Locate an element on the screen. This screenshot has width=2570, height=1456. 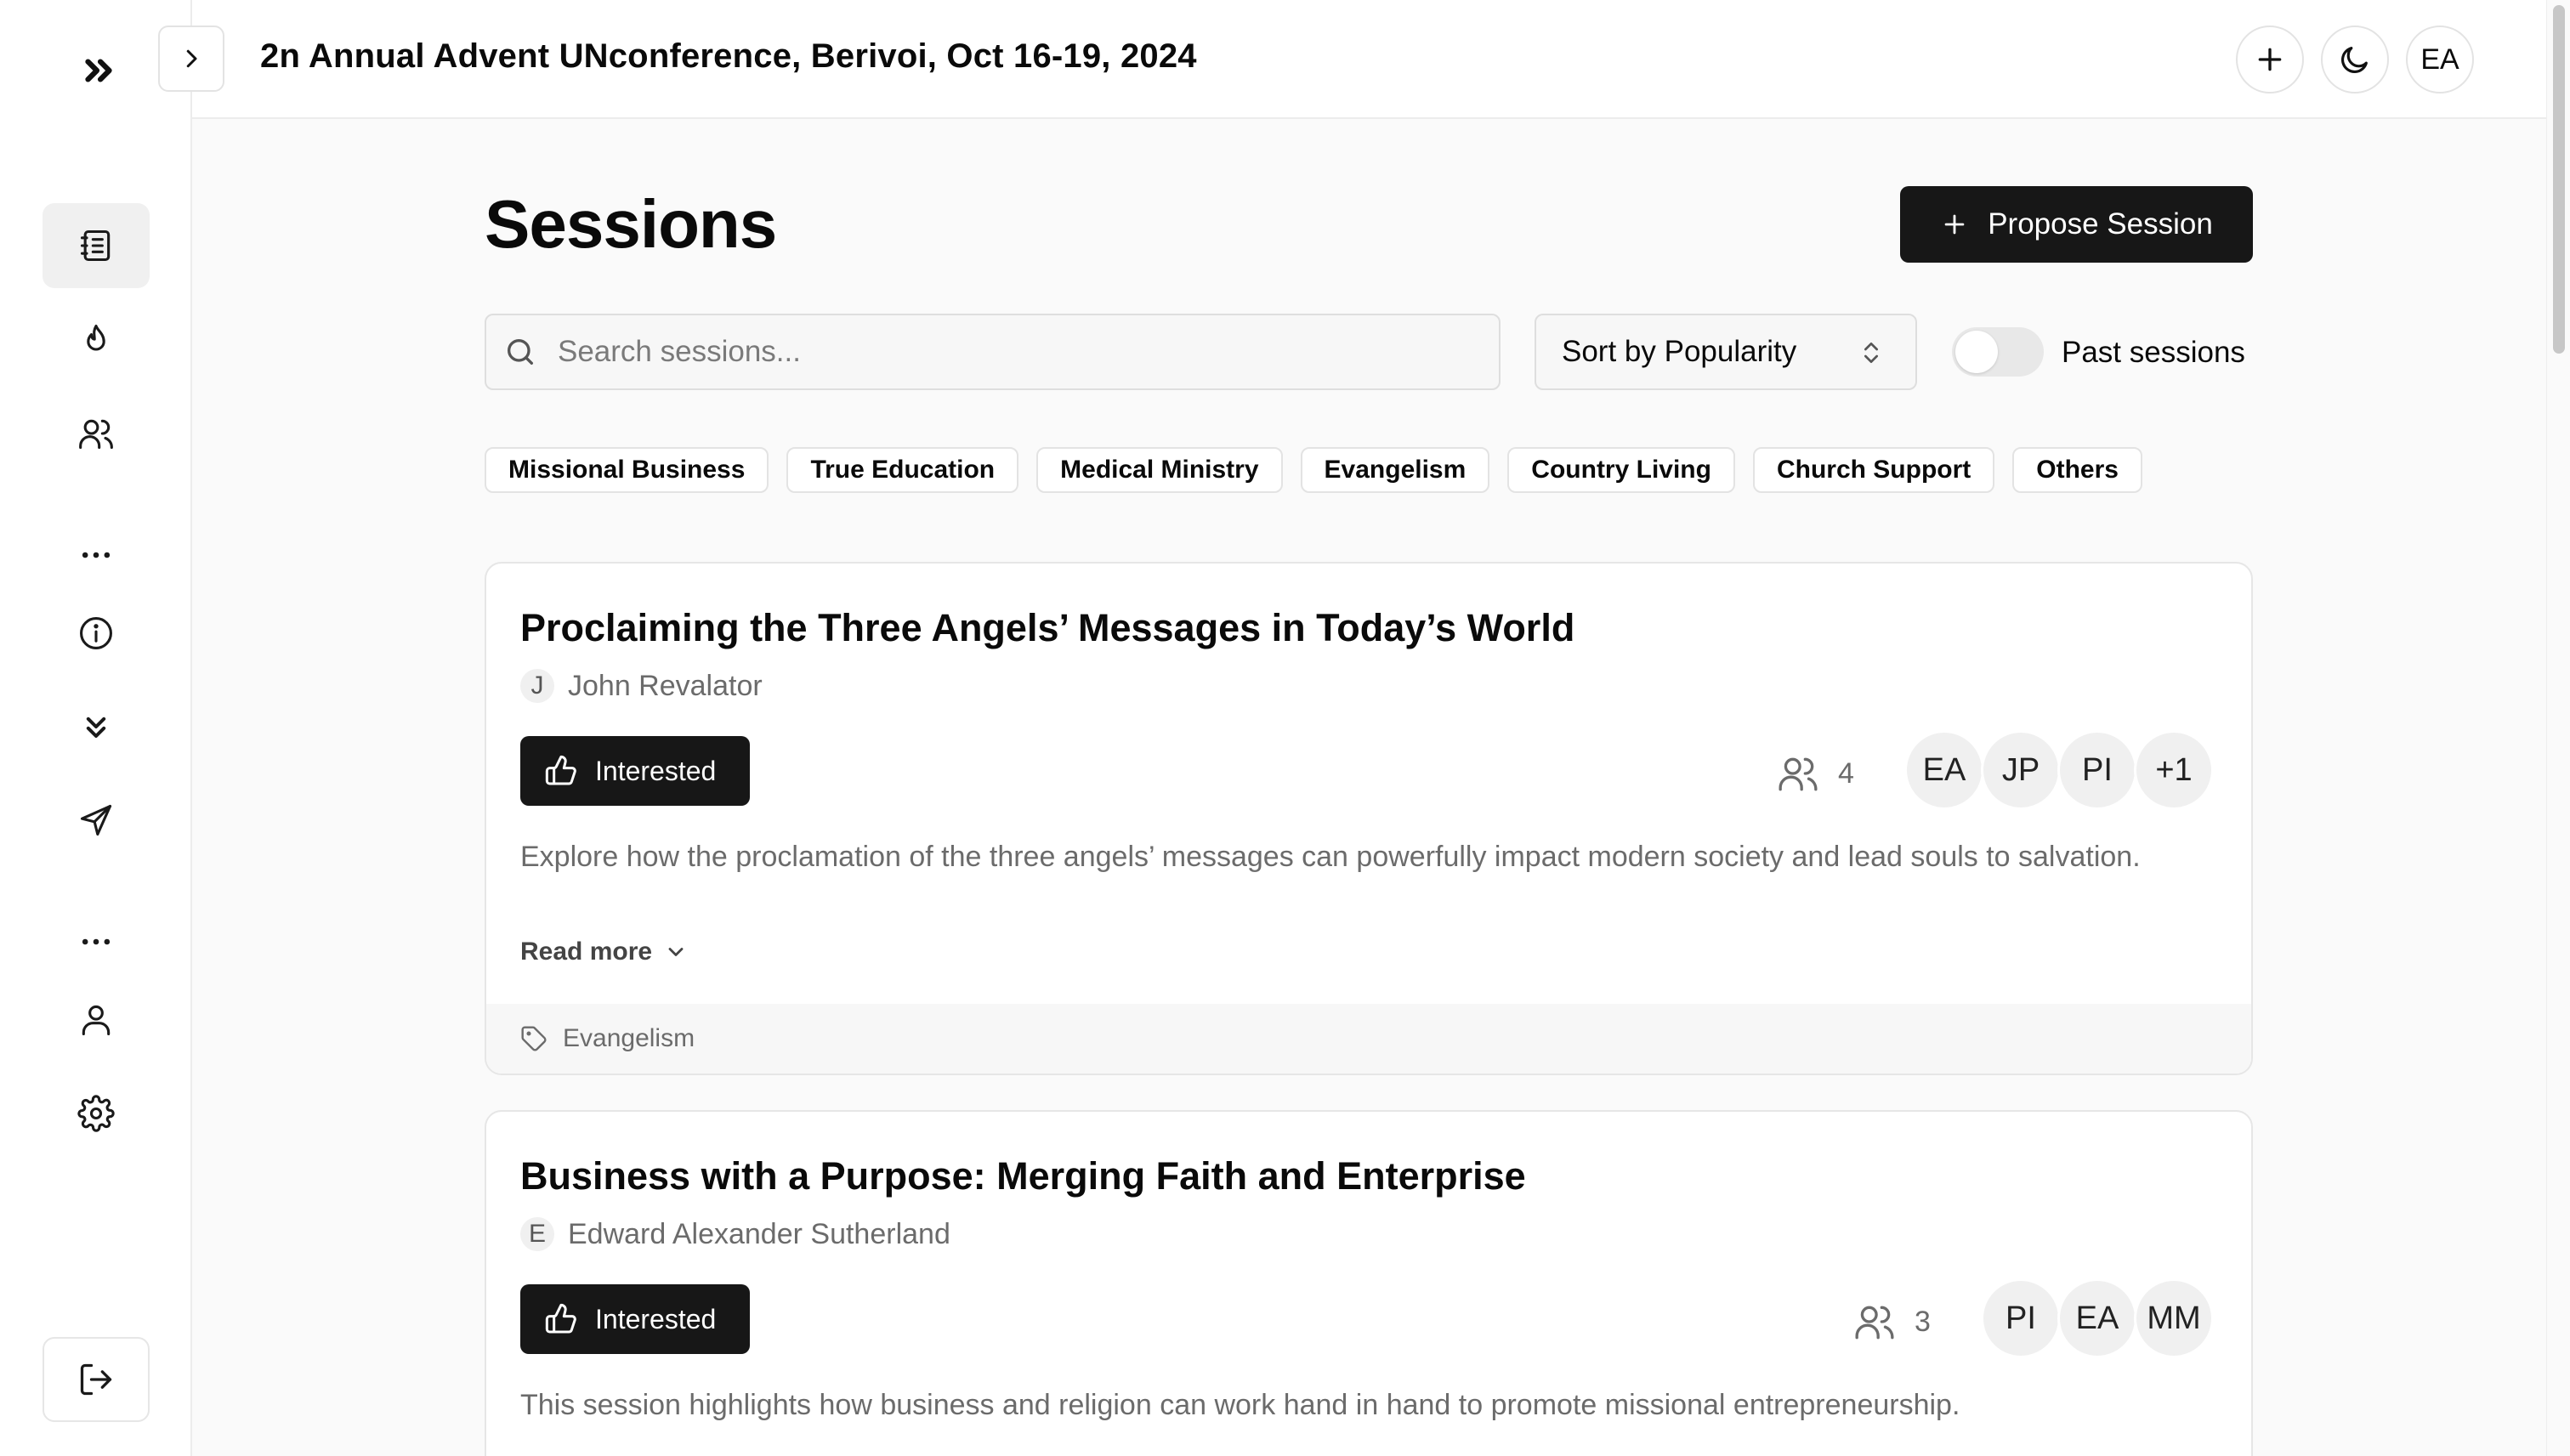
session-author: J John Revalator is located at coordinates (641, 686).